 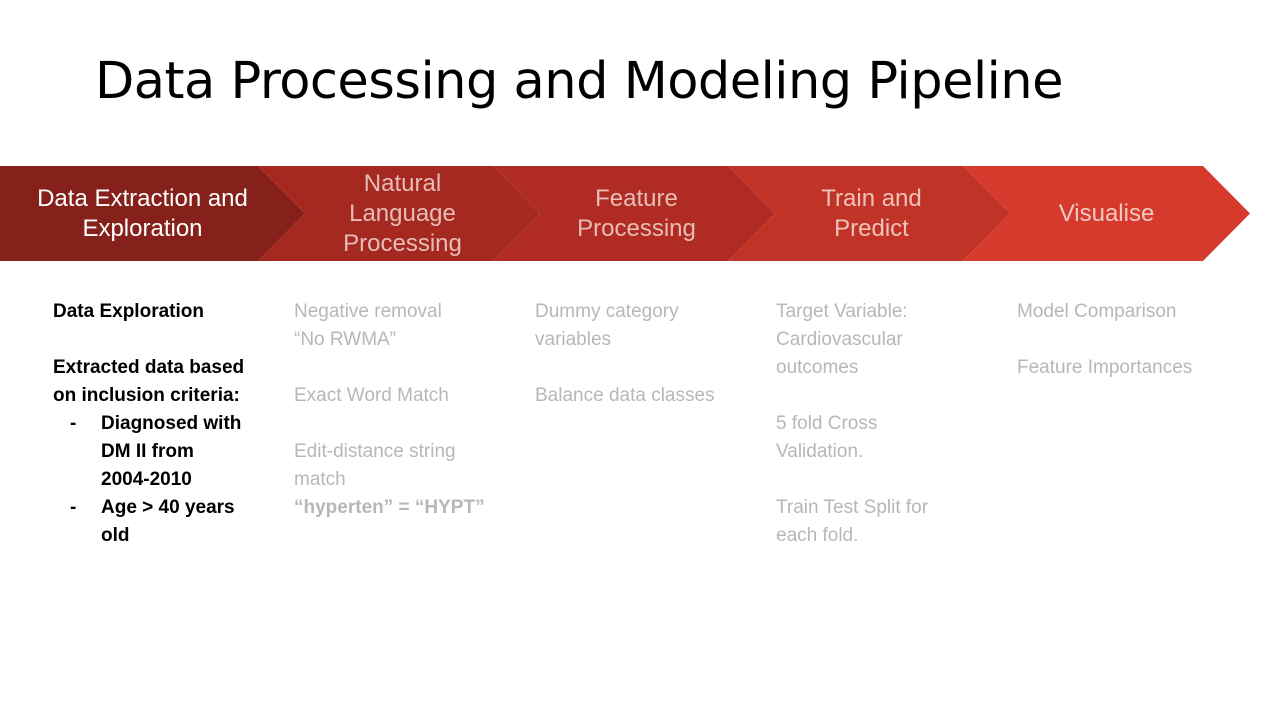 I want to click on train-test-split-text: Train Test Split for each fold., so click(x=852, y=521).